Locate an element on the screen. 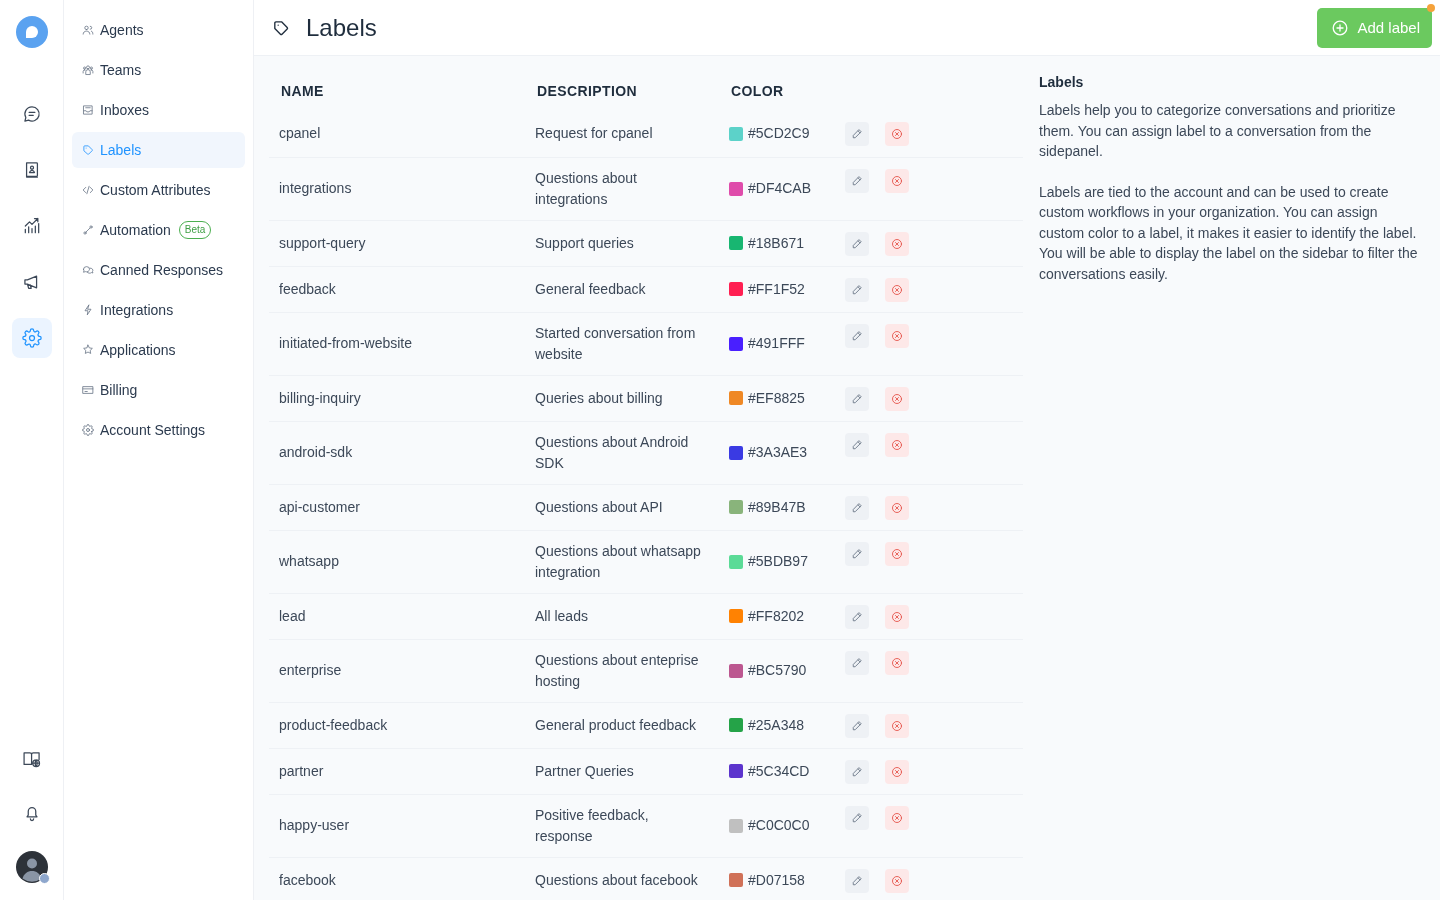 Image resolution: width=1440 pixels, height=900 pixels. label-name: facebook is located at coordinates (307, 879).